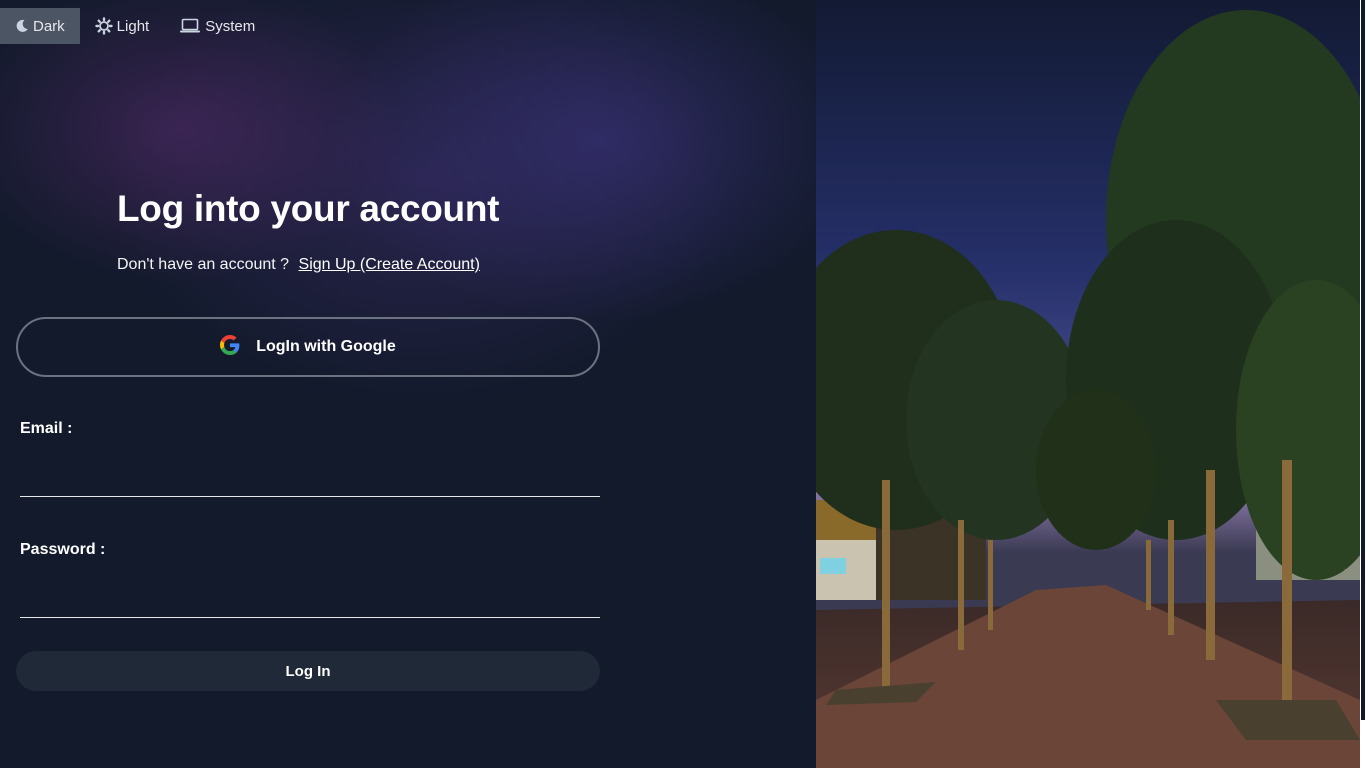 The width and height of the screenshot is (1366, 768). I want to click on google-login-button: LogIn with Google, so click(308, 347).